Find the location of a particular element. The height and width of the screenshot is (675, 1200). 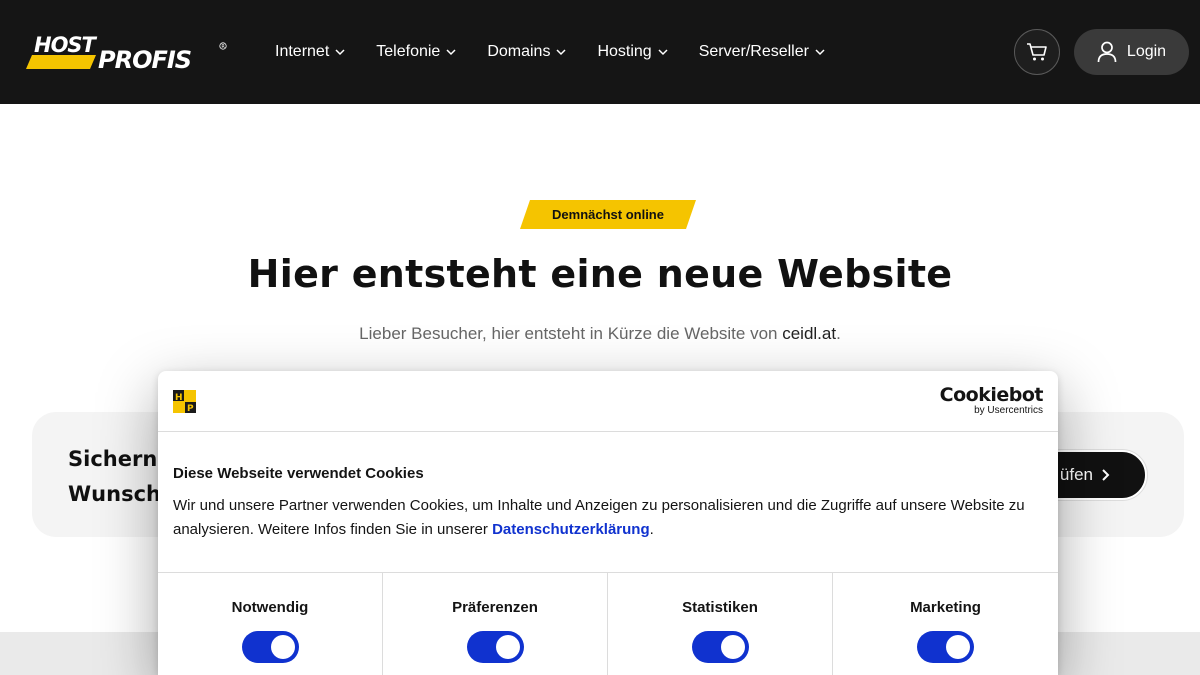

nav-label: Hosting is located at coordinates (624, 51).